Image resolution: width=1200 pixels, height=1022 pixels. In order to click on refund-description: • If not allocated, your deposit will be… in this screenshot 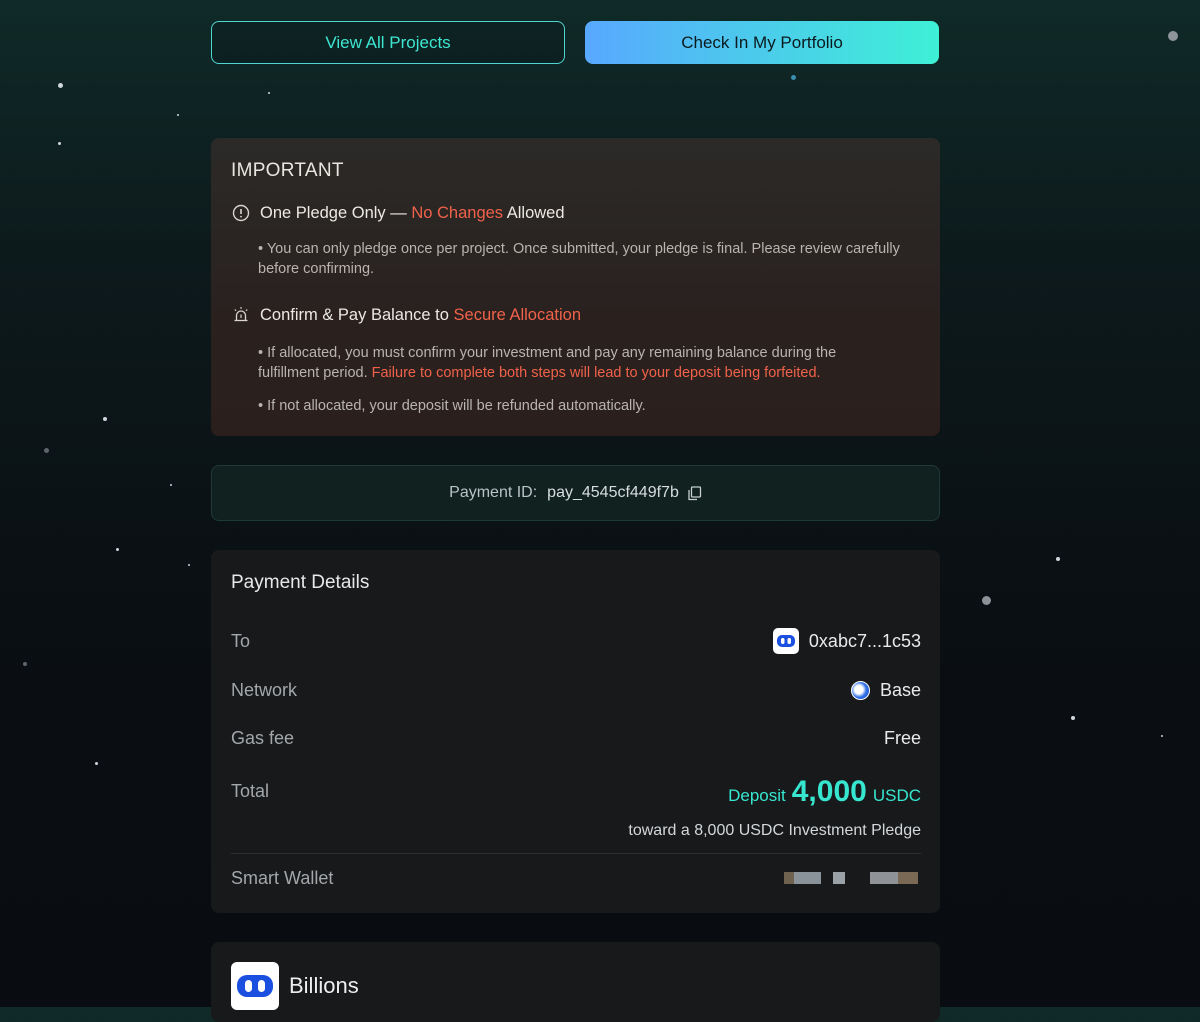, I will do `click(452, 406)`.